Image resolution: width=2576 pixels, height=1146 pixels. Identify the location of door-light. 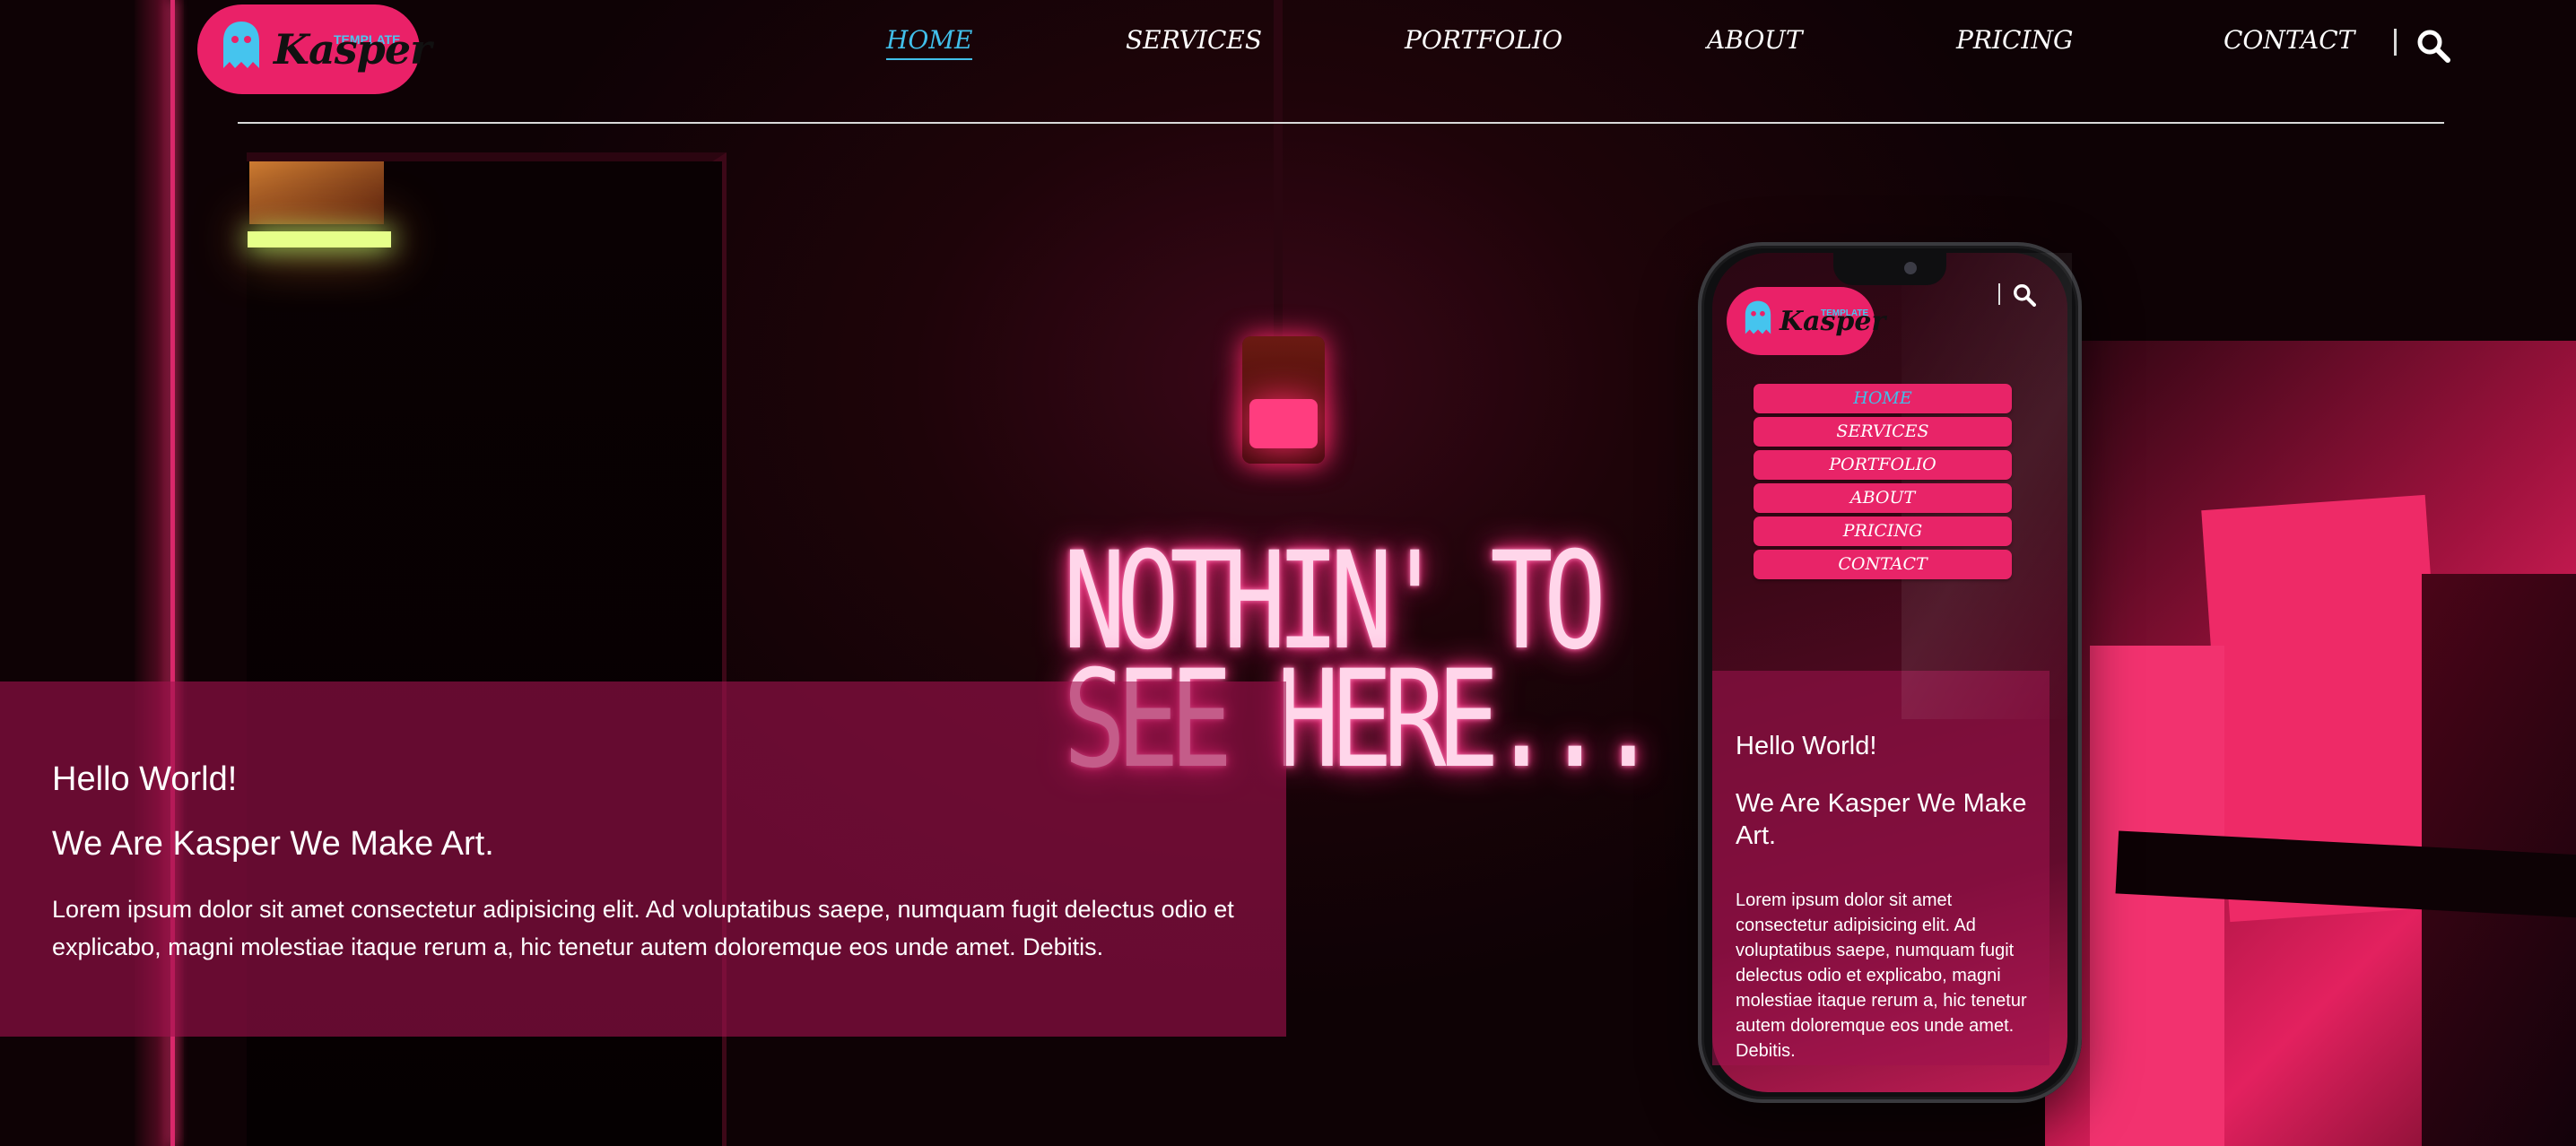
(319, 239).